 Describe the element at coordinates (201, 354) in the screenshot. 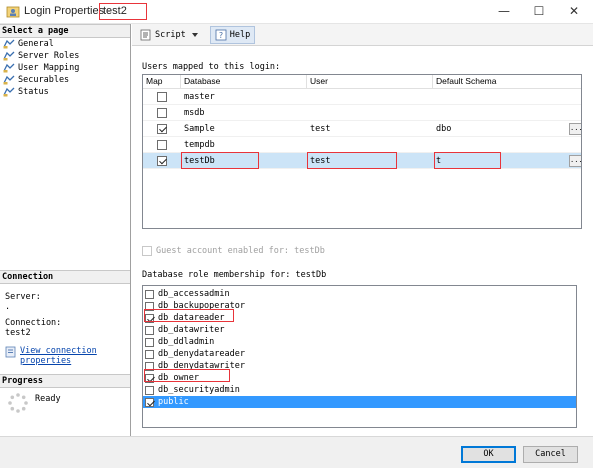

I see `role-label: db_denydatareader` at that location.